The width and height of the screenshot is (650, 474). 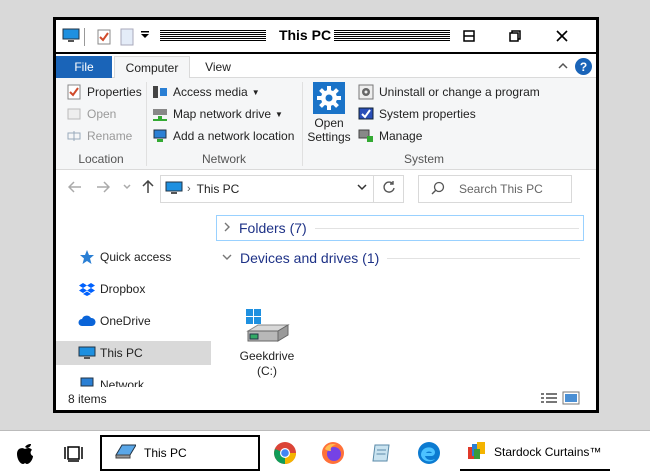 I want to click on uninstall-program-label: Uninstall or change a program, so click(x=459, y=92).